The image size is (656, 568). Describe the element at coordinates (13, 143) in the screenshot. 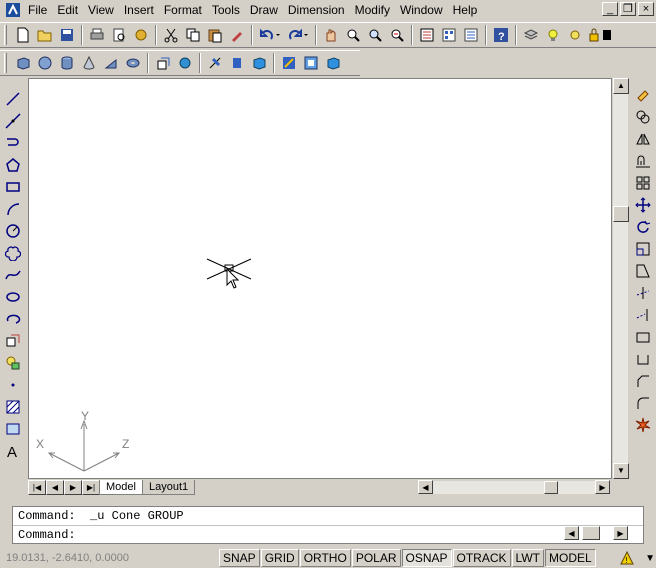

I see `polyline-icon` at that location.